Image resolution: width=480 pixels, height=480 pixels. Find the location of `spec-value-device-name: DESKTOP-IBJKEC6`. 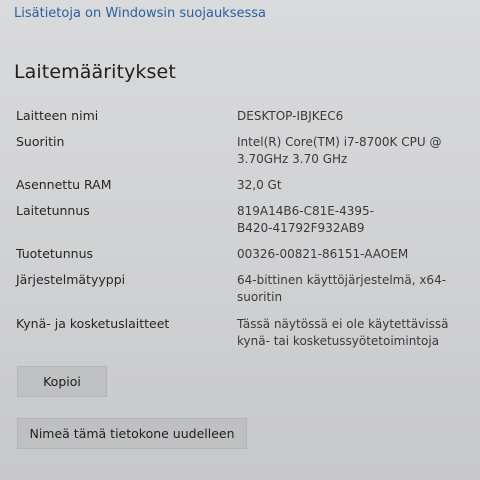

spec-value-device-name: DESKTOP-IBJKEC6 is located at coordinates (290, 116).